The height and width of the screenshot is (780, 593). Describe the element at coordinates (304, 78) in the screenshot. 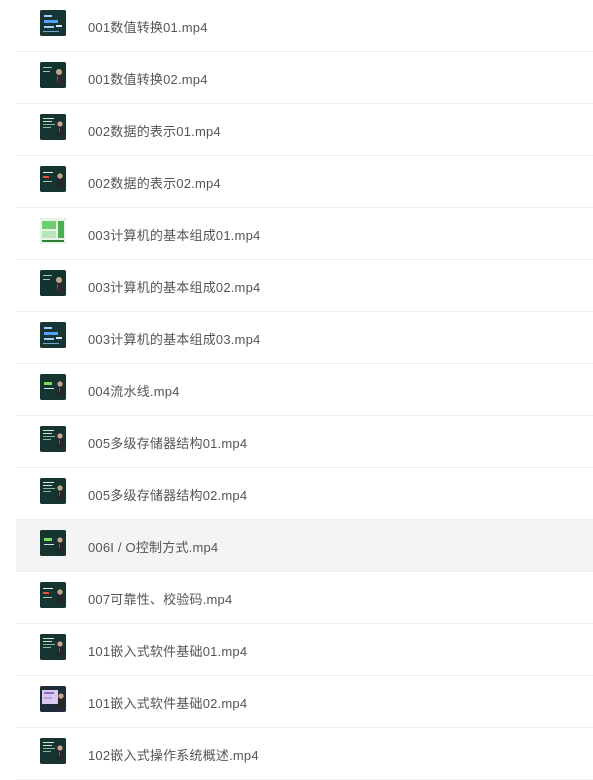

I see `file-row: 001数值转换02.mp4` at that location.